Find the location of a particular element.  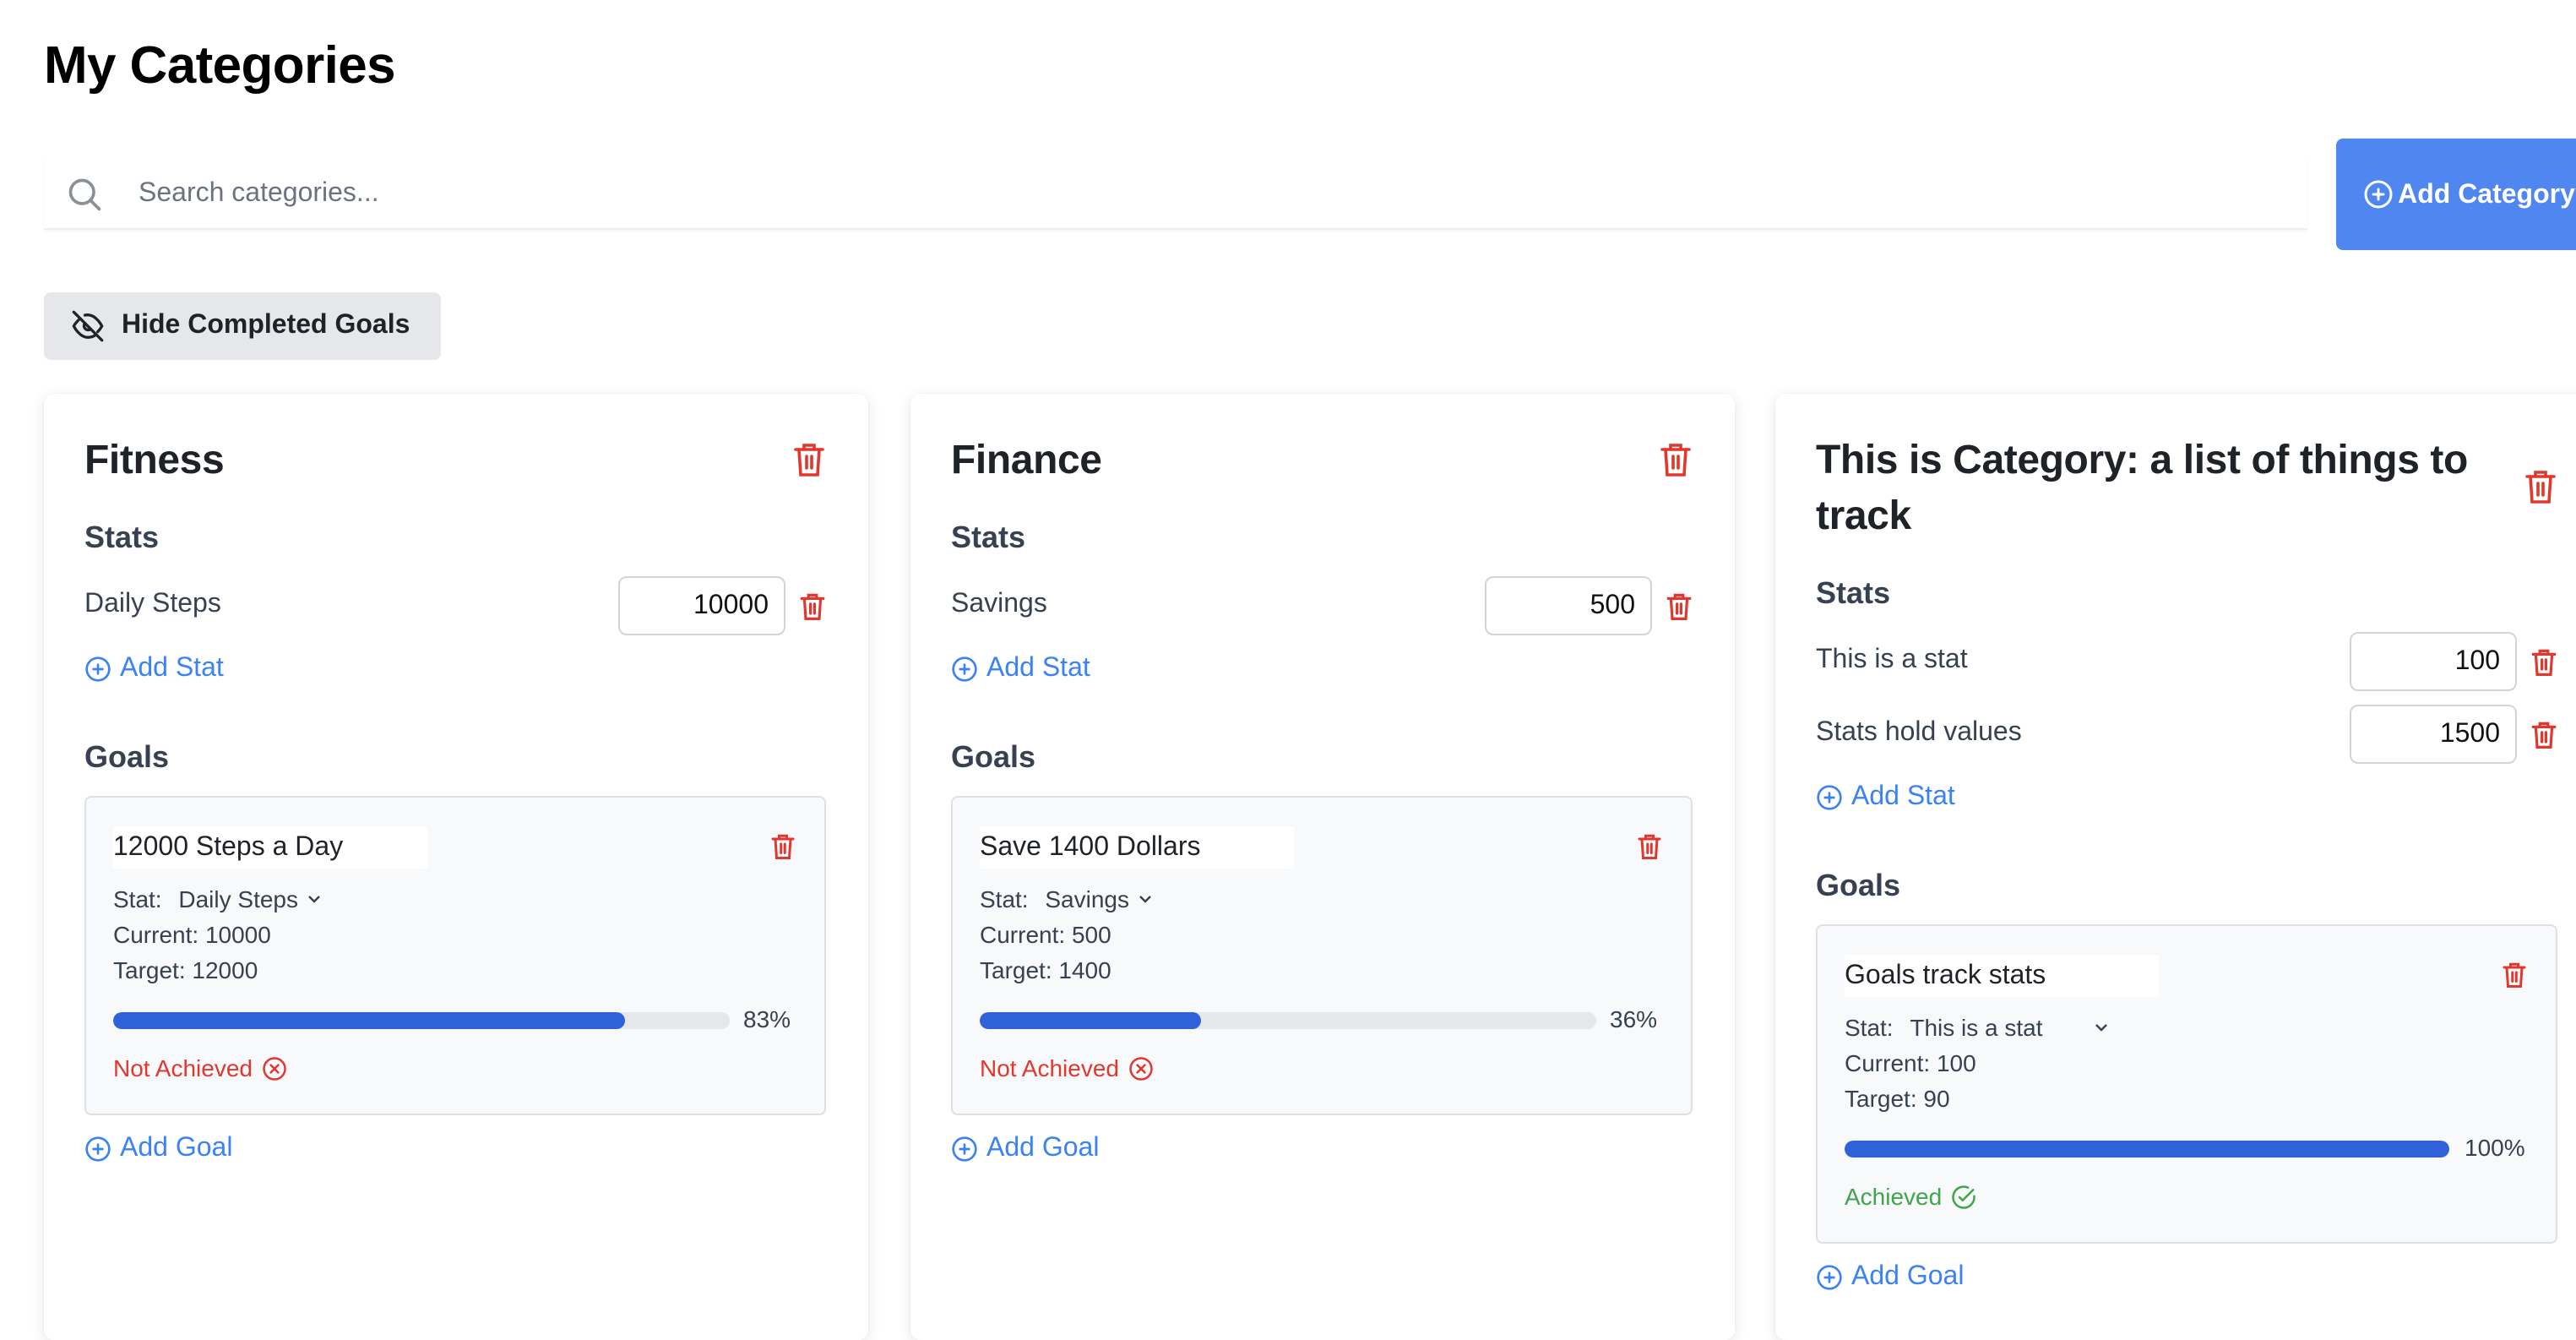

goal-current-row: Current: 100 is located at coordinates (1910, 1062).